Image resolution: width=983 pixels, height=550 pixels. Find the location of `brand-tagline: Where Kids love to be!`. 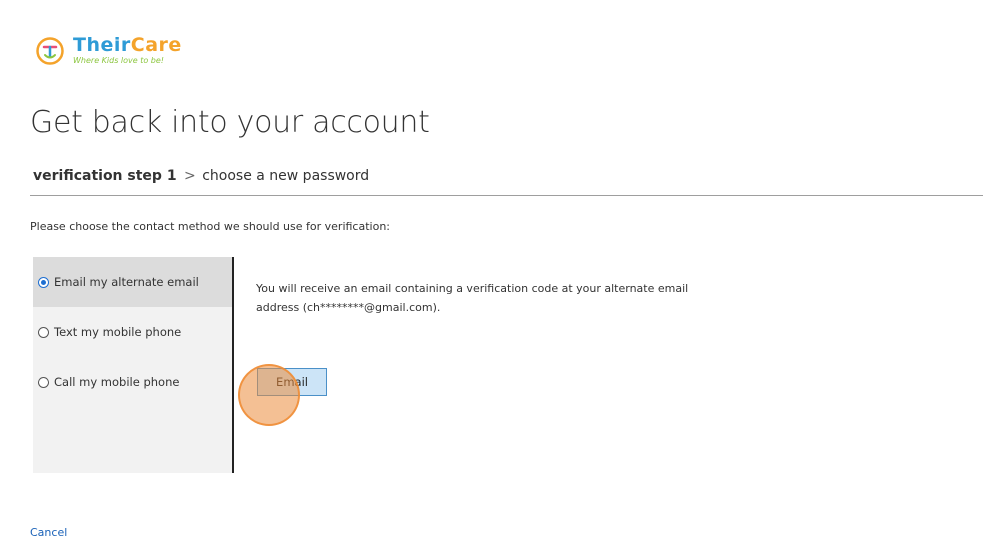

brand-tagline: Where Kids love to be! is located at coordinates (119, 60).